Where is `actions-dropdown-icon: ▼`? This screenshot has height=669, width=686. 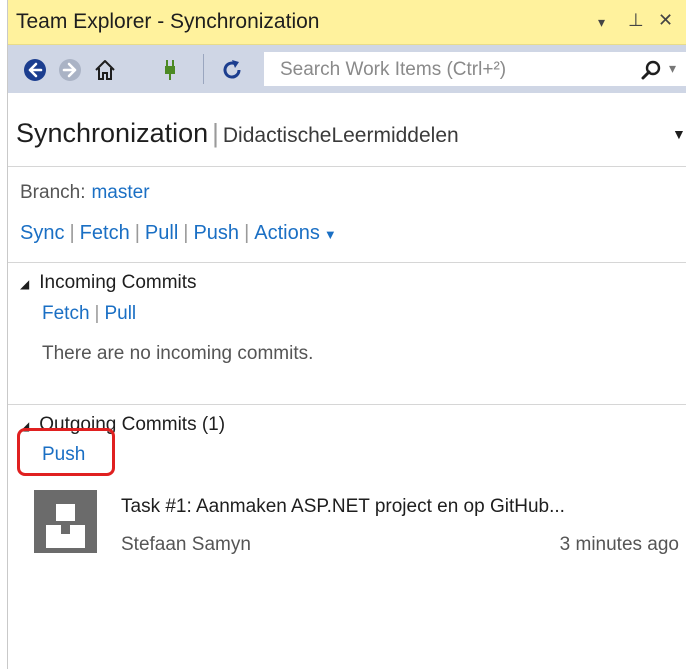
actions-dropdown-icon: ▼ is located at coordinates (330, 234).